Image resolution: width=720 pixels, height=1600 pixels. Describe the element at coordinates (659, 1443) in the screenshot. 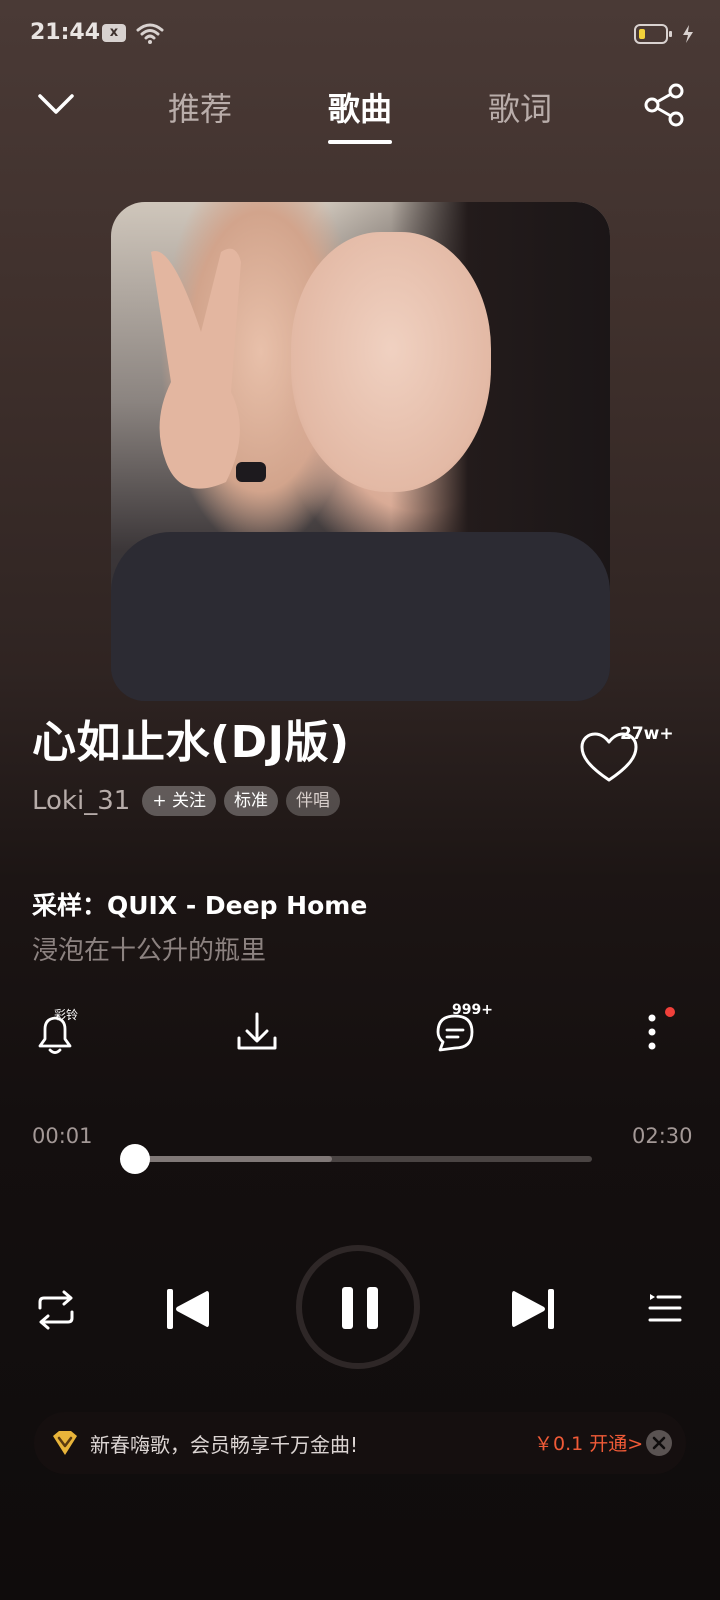

I see `close-icon` at that location.